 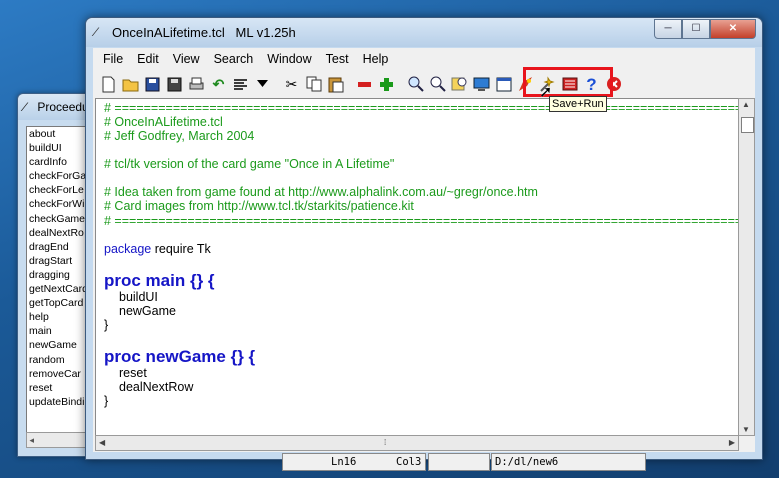 I want to click on maximize-button: ☐, so click(x=696, y=29).